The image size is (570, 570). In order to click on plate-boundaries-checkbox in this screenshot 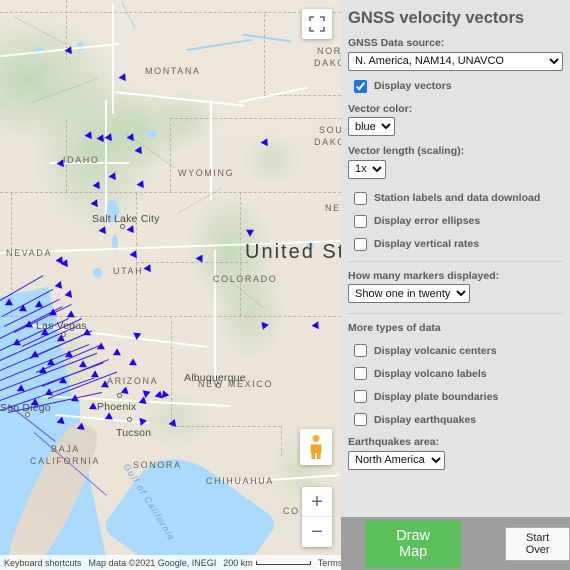, I will do `click(360, 396)`.